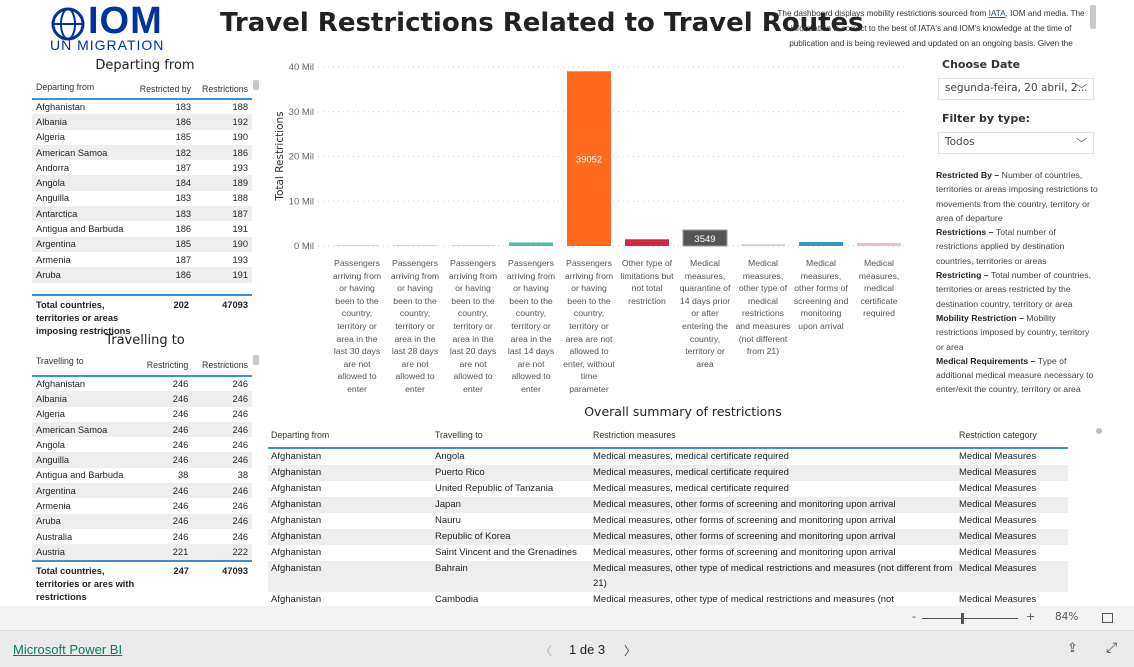 This screenshot has width=1134, height=667. What do you see at coordinates (82, 152) in the screenshot?
I see `country-cell: American Samoa` at bounding box center [82, 152].